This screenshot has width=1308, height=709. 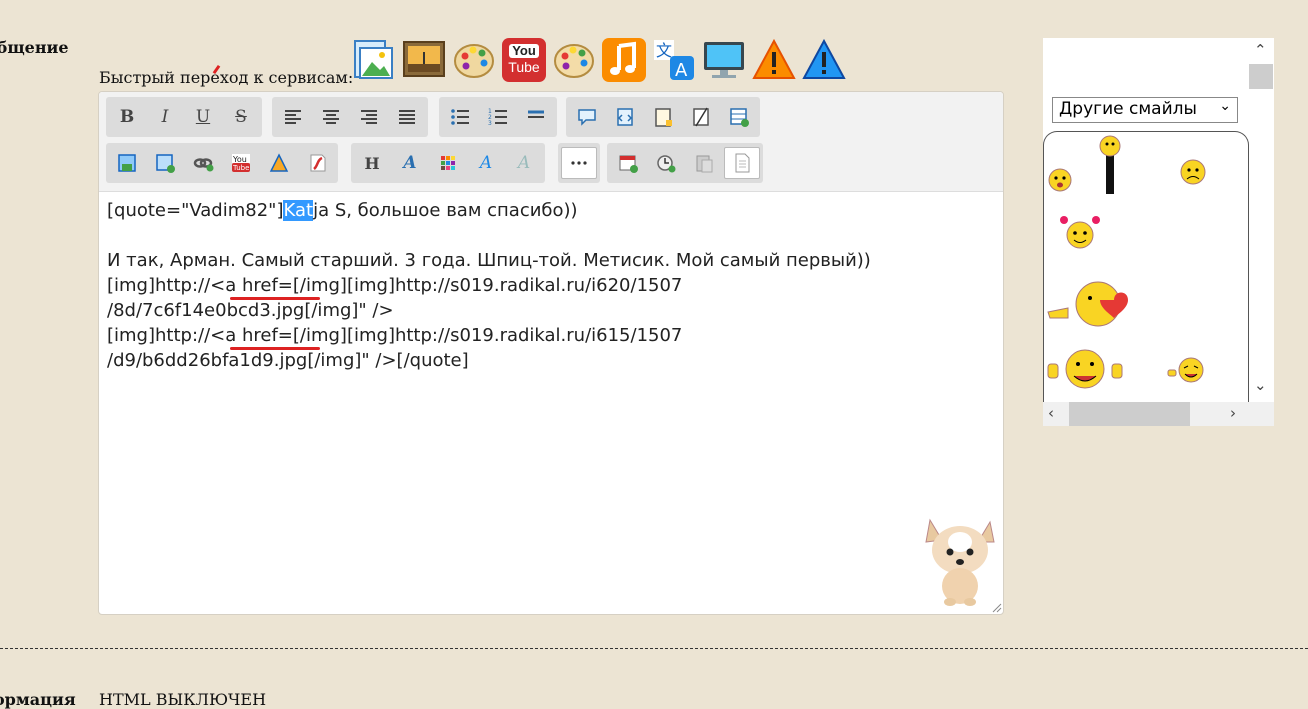 I want to click on horizontal-rule-icon, so click(x=536, y=117).